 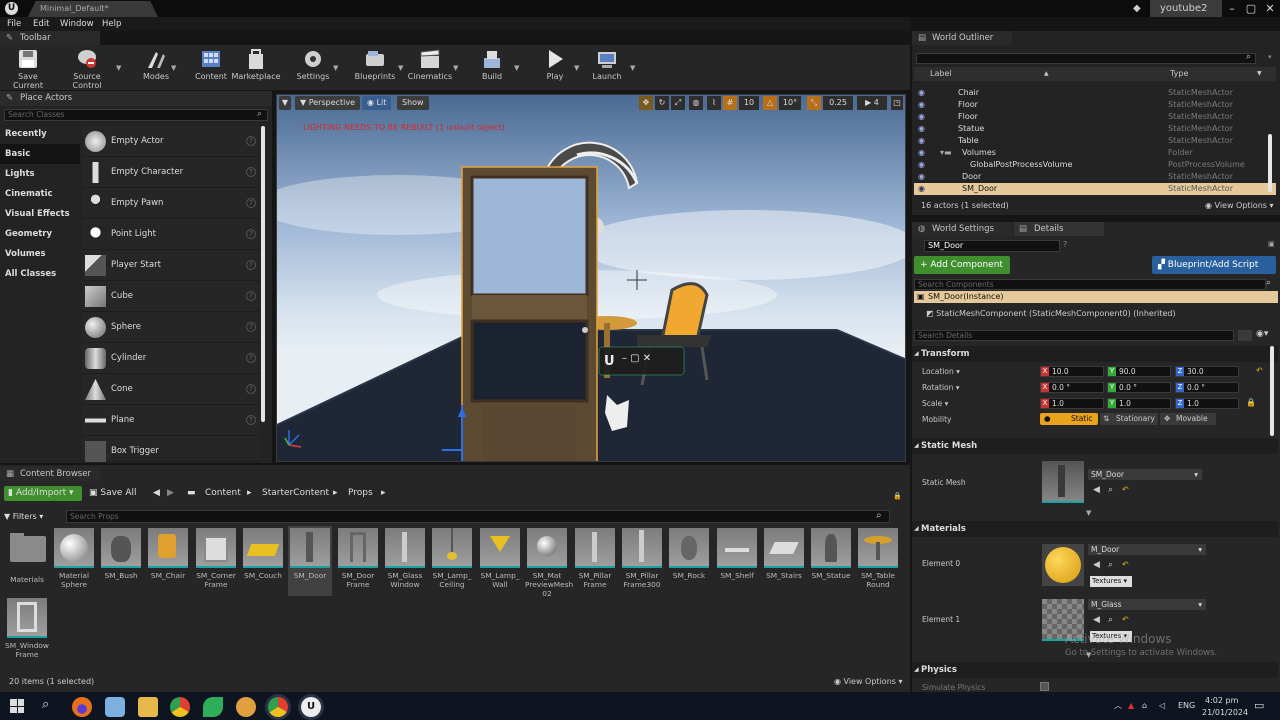 What do you see at coordinates (1232, 8) in the screenshot?
I see `minimize-icon: –` at bounding box center [1232, 8].